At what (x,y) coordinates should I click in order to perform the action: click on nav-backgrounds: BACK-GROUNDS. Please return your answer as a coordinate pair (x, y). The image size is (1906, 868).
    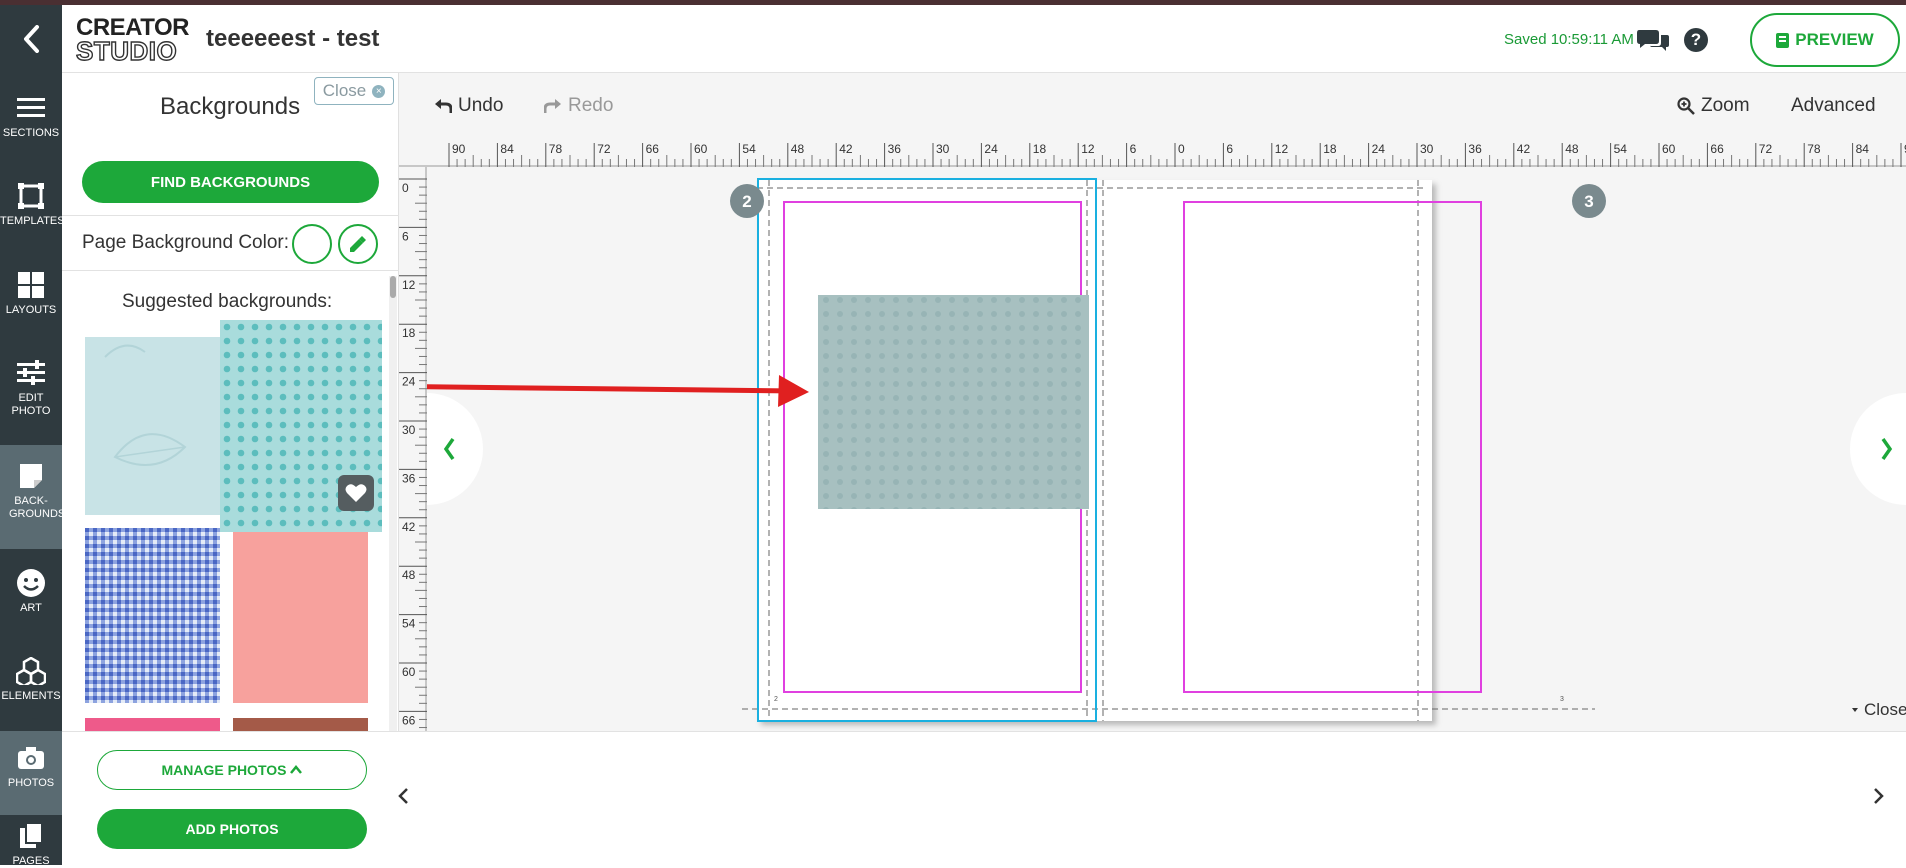
    Looking at the image, I should click on (33, 497).